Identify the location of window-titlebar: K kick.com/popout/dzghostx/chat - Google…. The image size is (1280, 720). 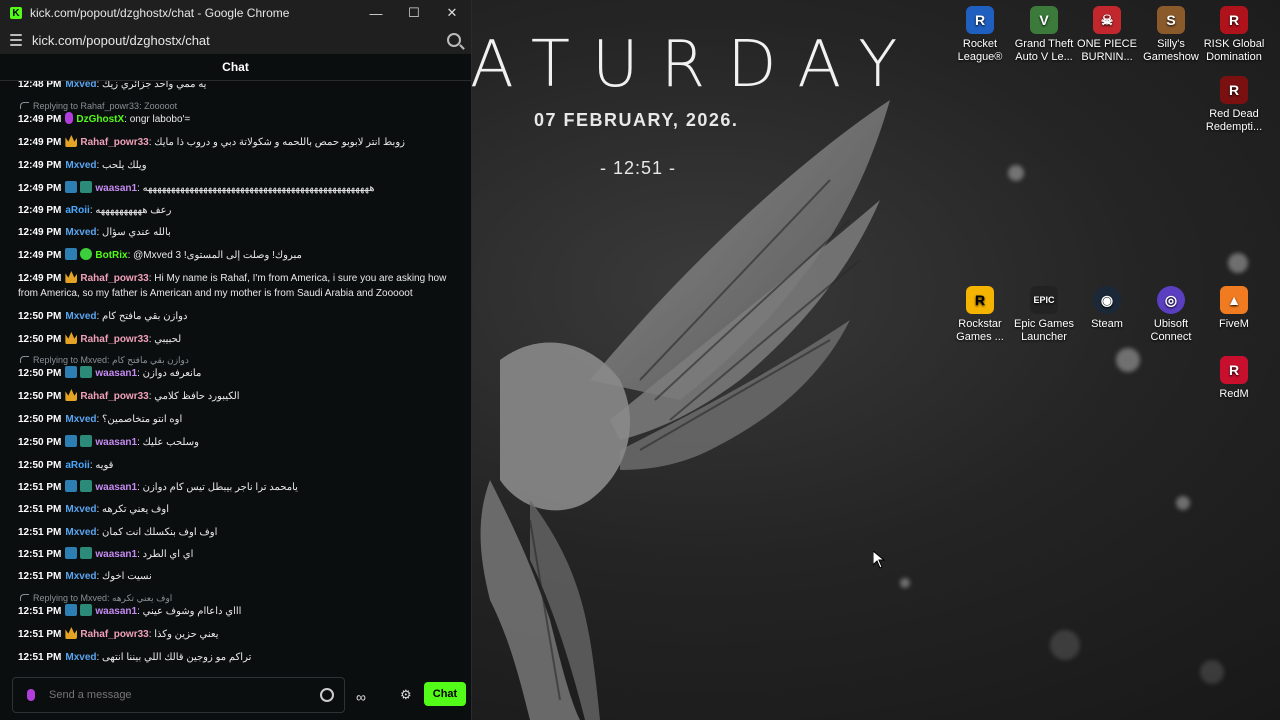
(235, 13).